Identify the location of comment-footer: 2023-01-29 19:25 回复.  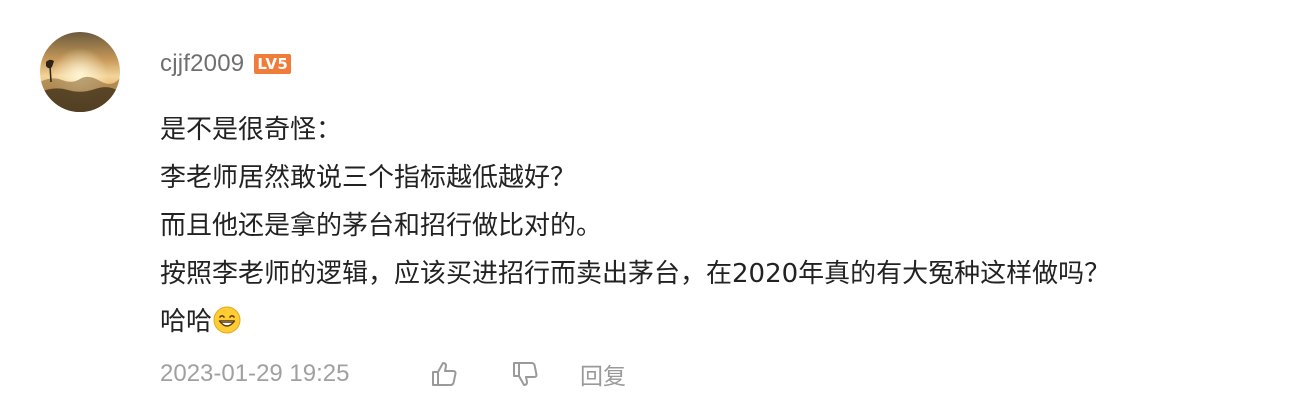
(393, 374).